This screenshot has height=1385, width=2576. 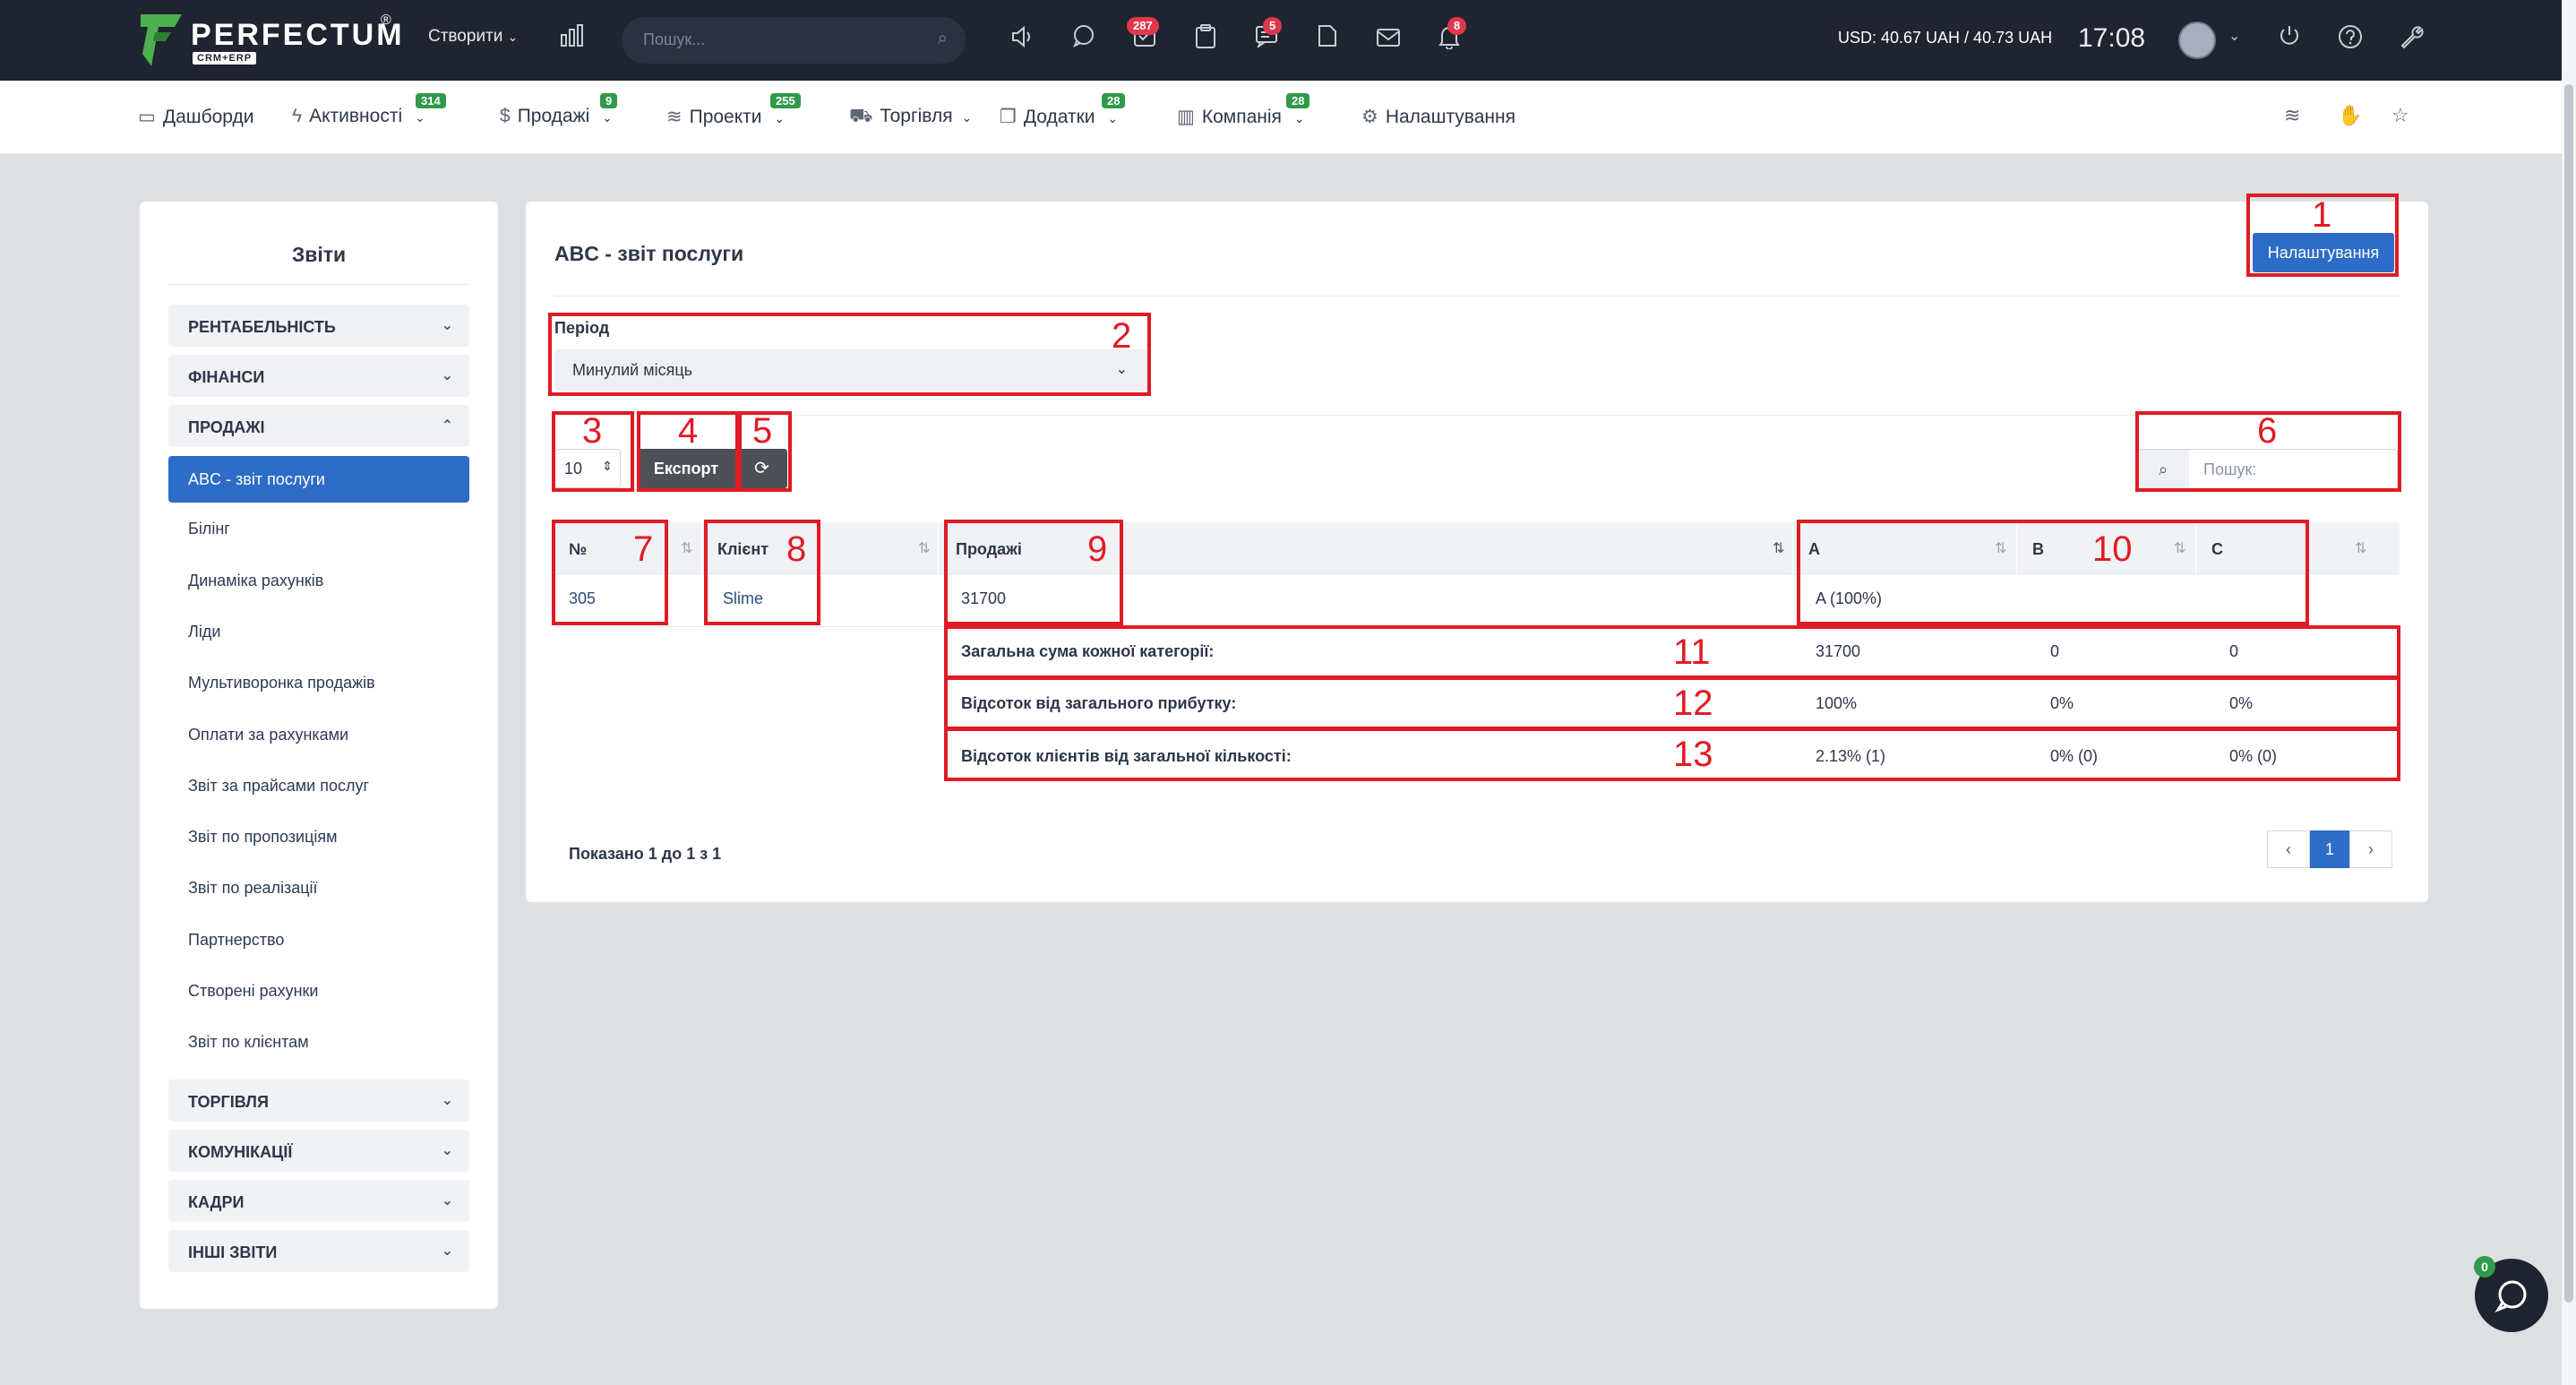 I want to click on nav-activities-label: Активності, so click(x=356, y=116).